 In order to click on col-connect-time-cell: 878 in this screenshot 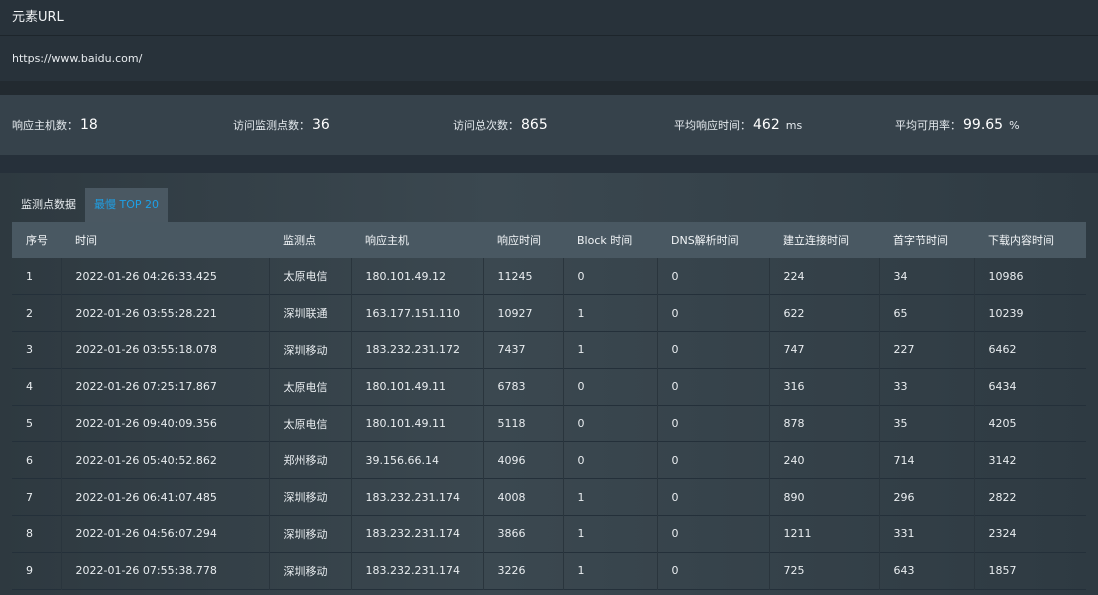, I will do `click(824, 423)`.